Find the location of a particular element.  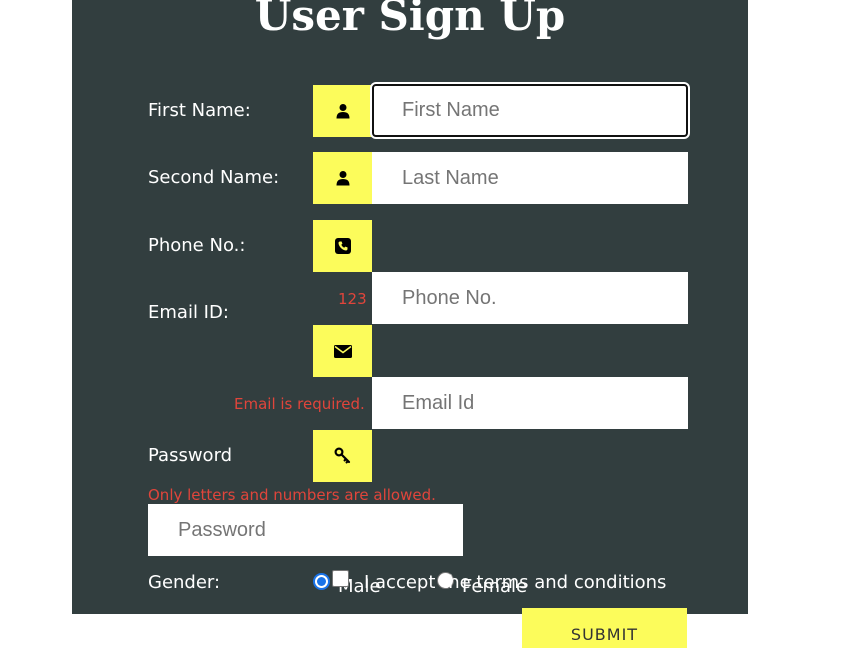

gender-male-radio is located at coordinates (321, 581).